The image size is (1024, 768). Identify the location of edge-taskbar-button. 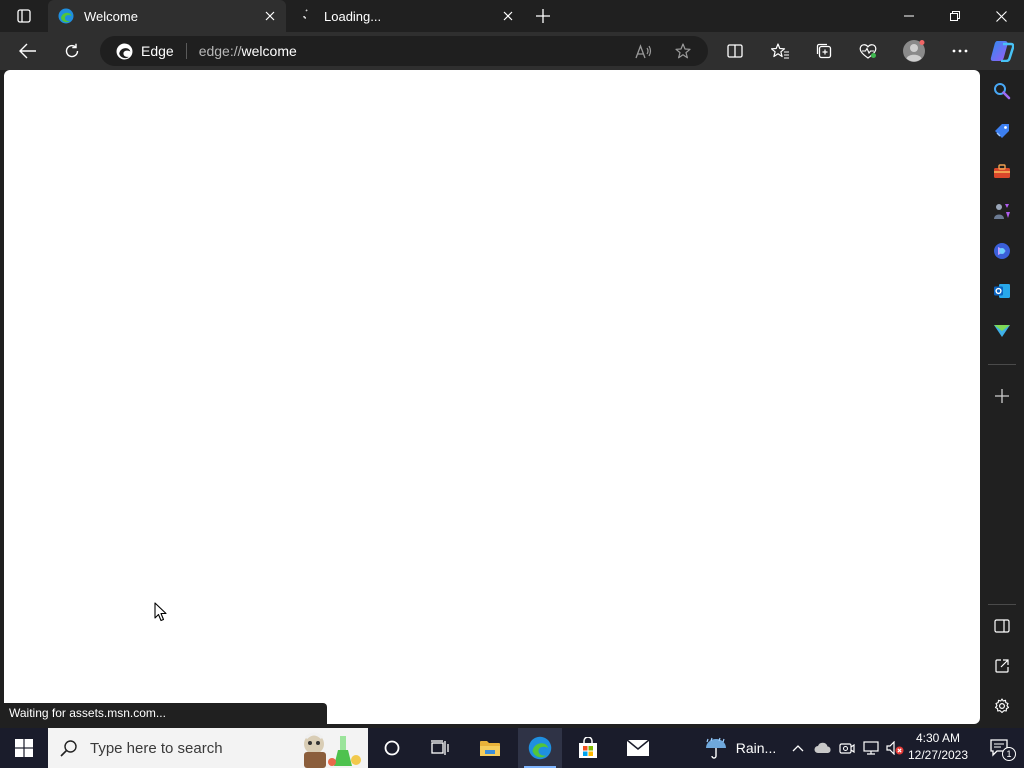
(540, 748).